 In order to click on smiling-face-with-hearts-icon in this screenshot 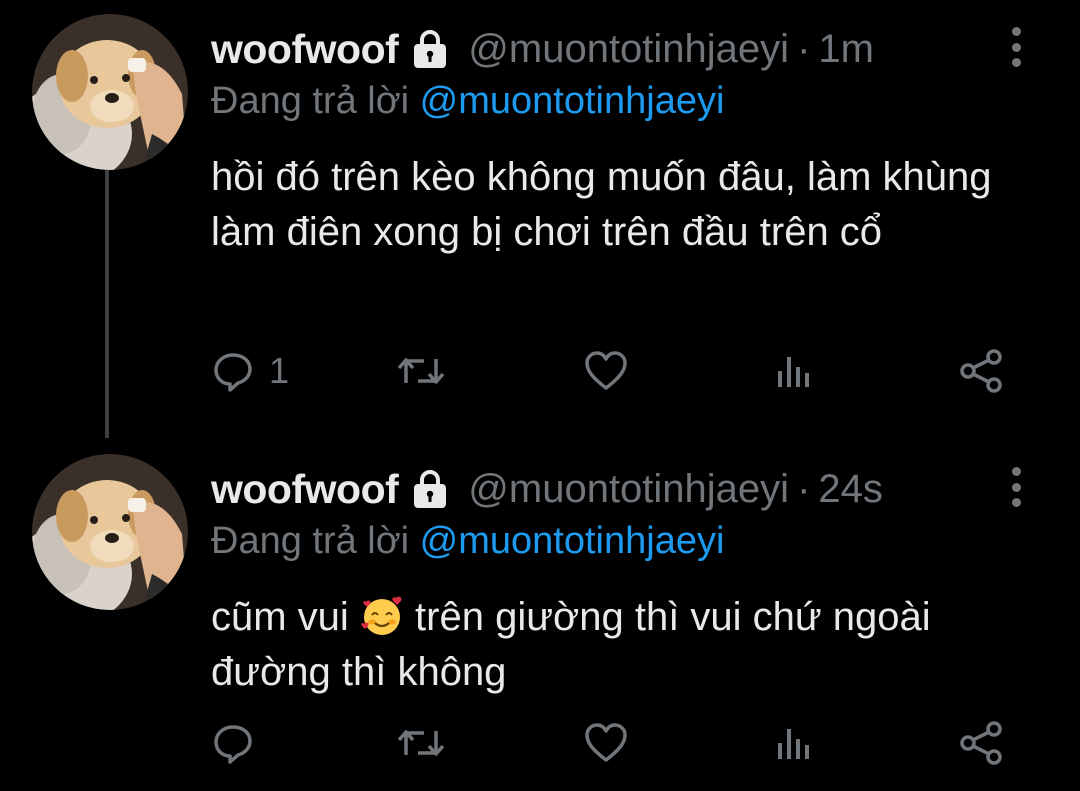, I will do `click(382, 616)`.